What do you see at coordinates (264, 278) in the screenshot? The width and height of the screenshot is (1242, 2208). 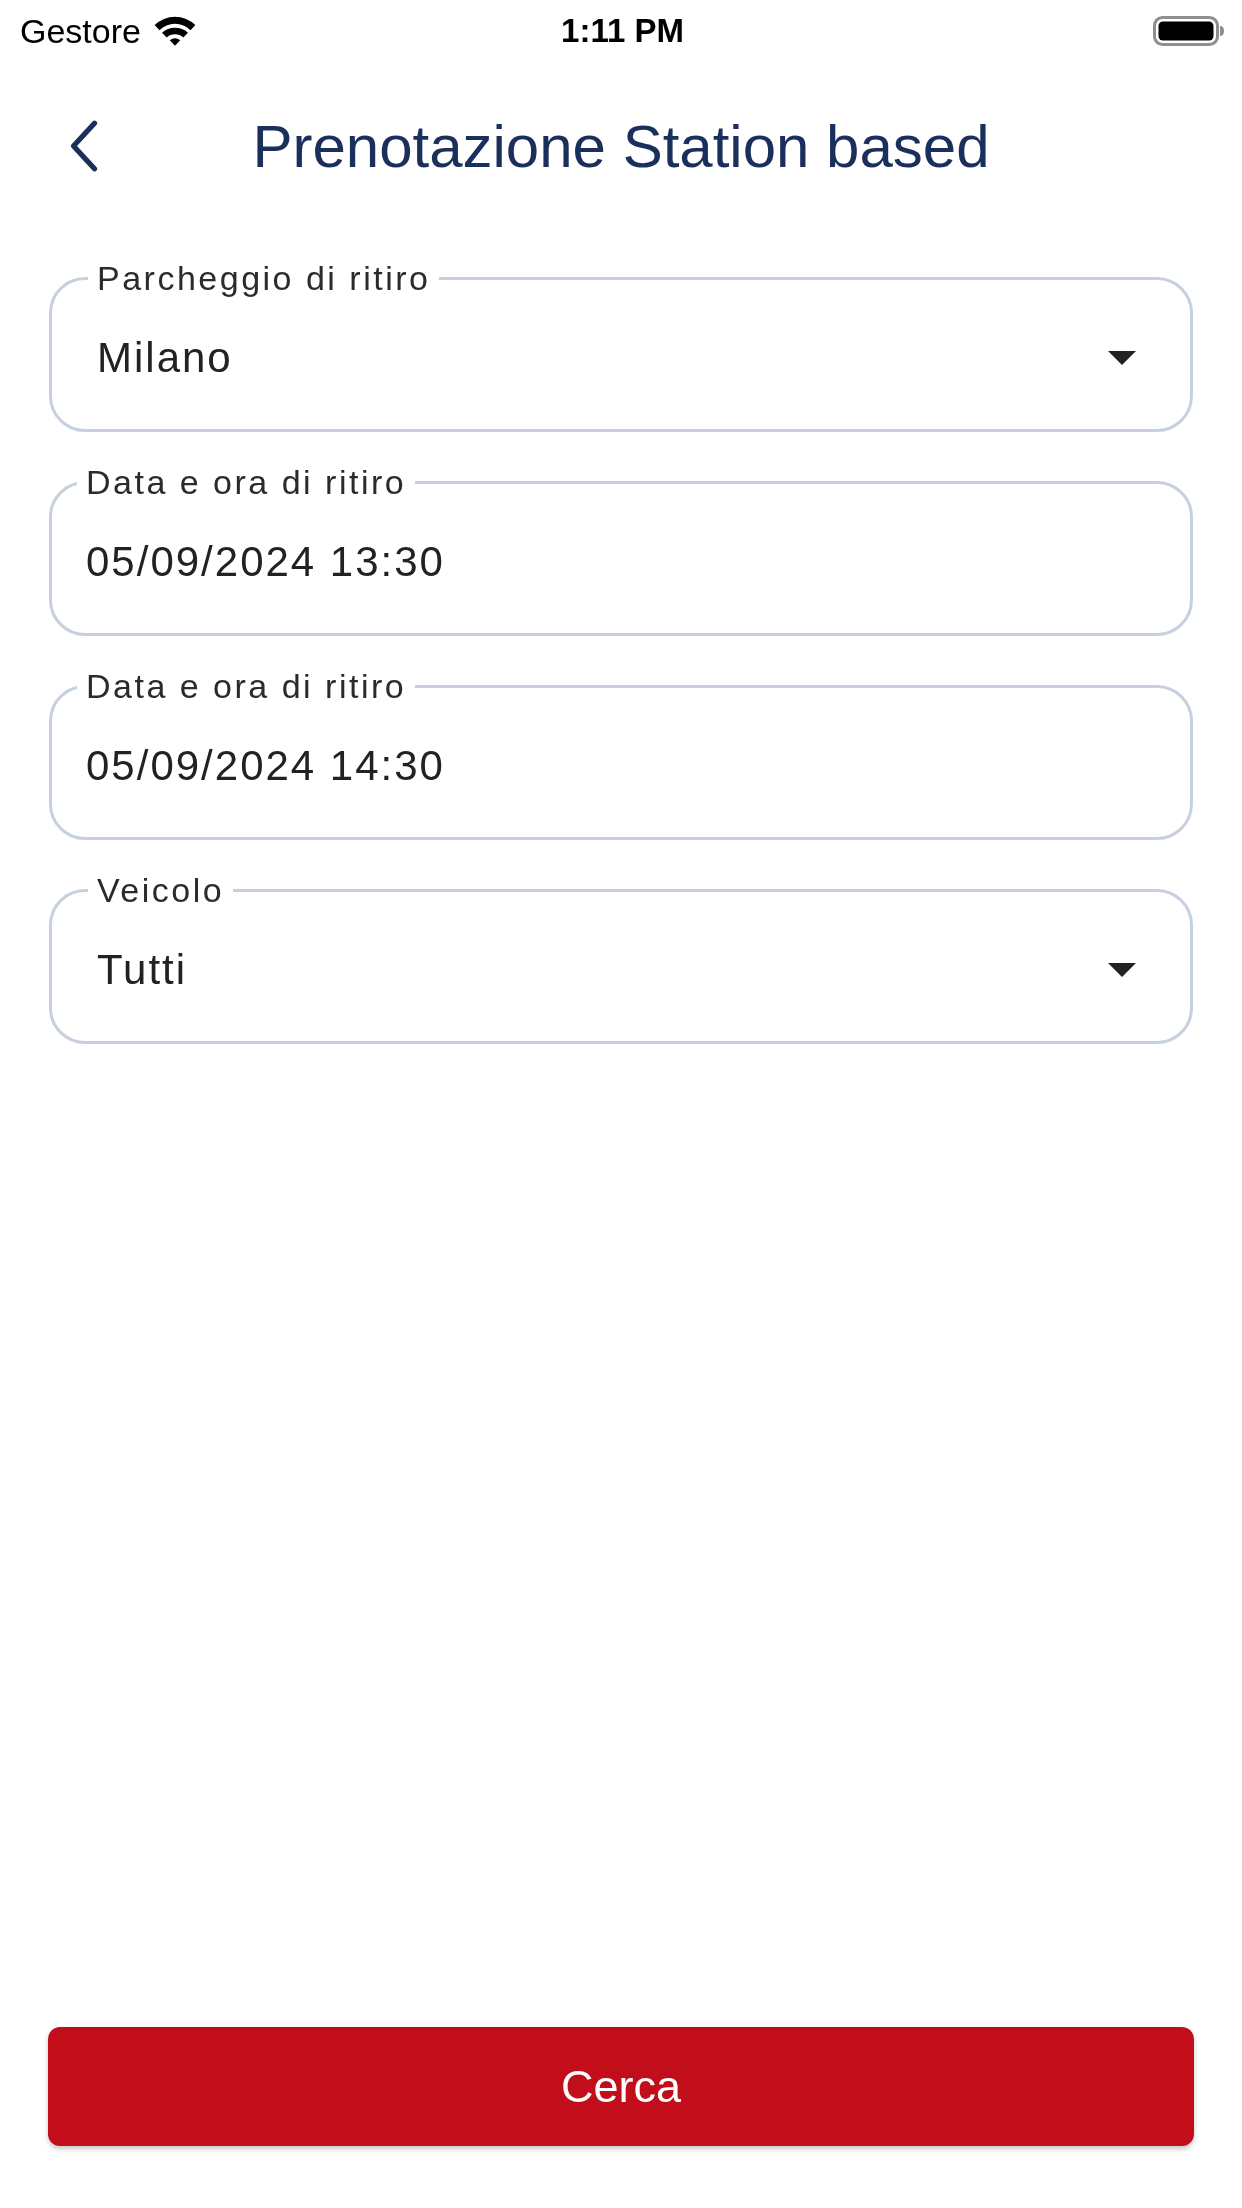 I see `field-label: Parcheggio di ritiro` at bounding box center [264, 278].